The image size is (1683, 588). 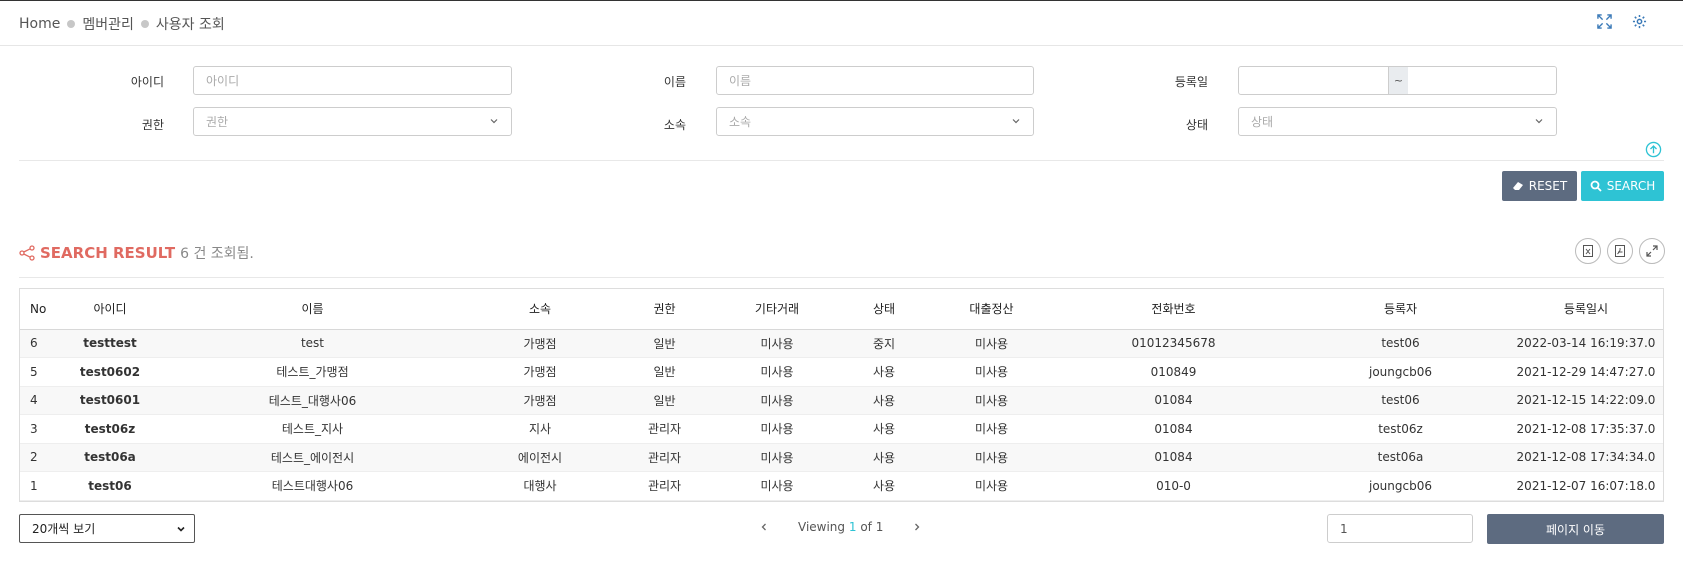 What do you see at coordinates (312, 309) in the screenshot?
I see `column-header: 이름` at bounding box center [312, 309].